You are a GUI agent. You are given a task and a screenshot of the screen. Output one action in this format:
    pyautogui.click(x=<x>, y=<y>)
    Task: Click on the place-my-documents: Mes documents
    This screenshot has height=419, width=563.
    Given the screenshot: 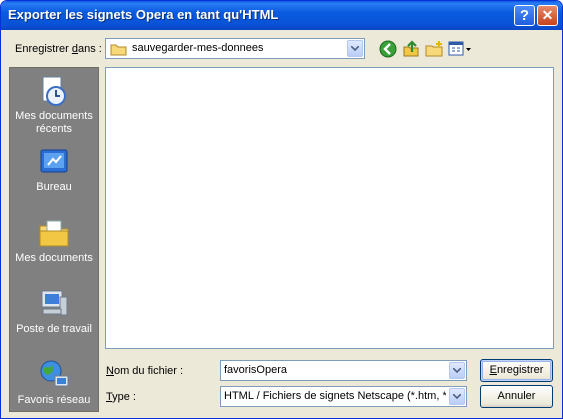 What is the action you would take?
    pyautogui.click(x=54, y=240)
    